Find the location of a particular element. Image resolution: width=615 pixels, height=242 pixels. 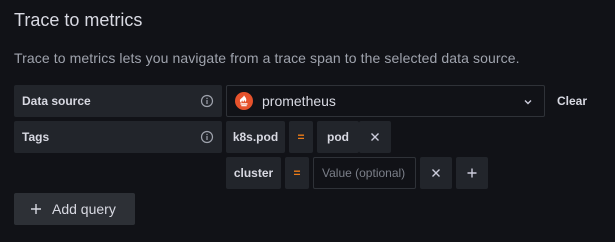

prometheus-icon is located at coordinates (244, 101).